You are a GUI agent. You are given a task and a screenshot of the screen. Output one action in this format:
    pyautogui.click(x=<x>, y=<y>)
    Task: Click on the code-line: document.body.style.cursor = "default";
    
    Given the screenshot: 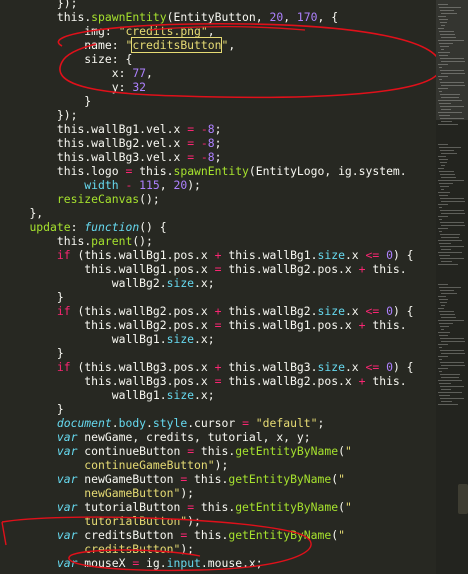 What is the action you would take?
    pyautogui.click(x=163, y=423)
    